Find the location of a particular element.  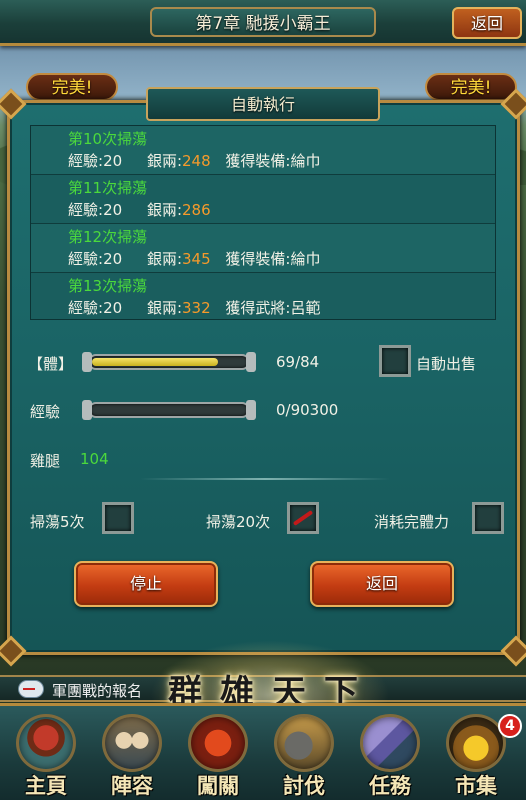

sweep-round-label: 第11次掃蕩 is located at coordinates (108, 188).